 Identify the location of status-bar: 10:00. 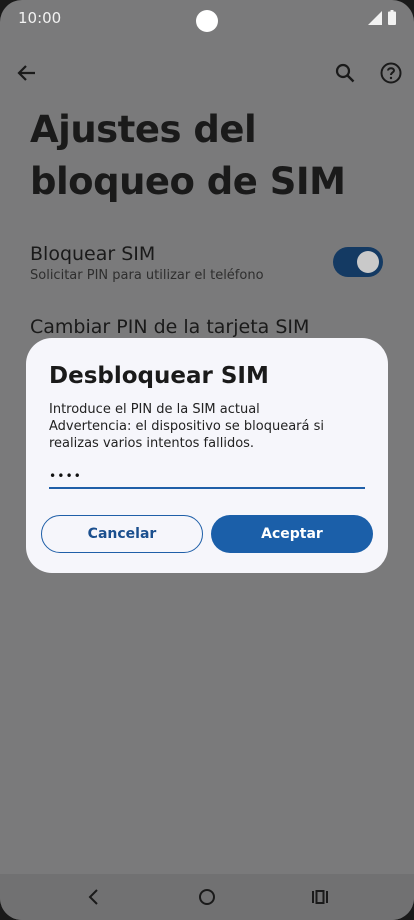
(207, 19).